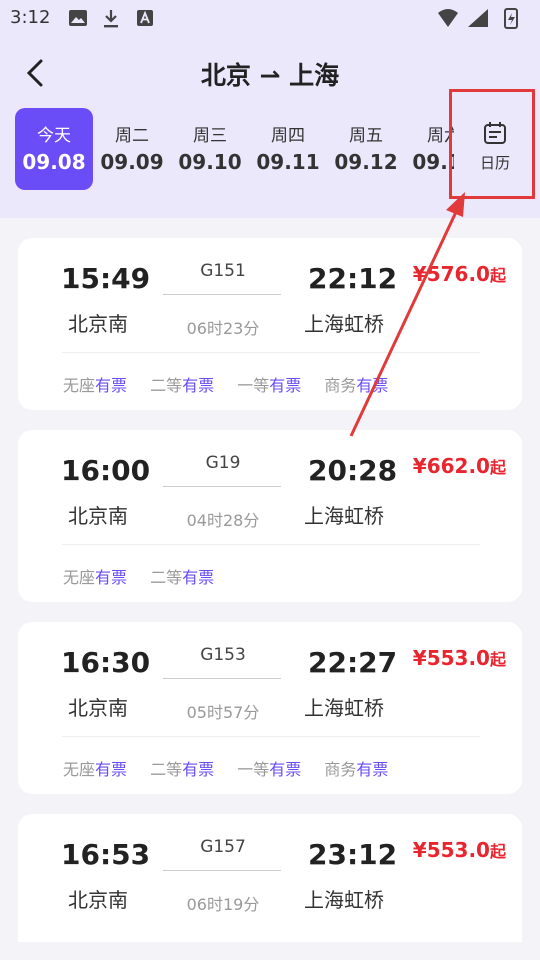 Image resolution: width=540 pixels, height=960 pixels. Describe the element at coordinates (270, 18) in the screenshot. I see `status-bar: 3:12` at that location.